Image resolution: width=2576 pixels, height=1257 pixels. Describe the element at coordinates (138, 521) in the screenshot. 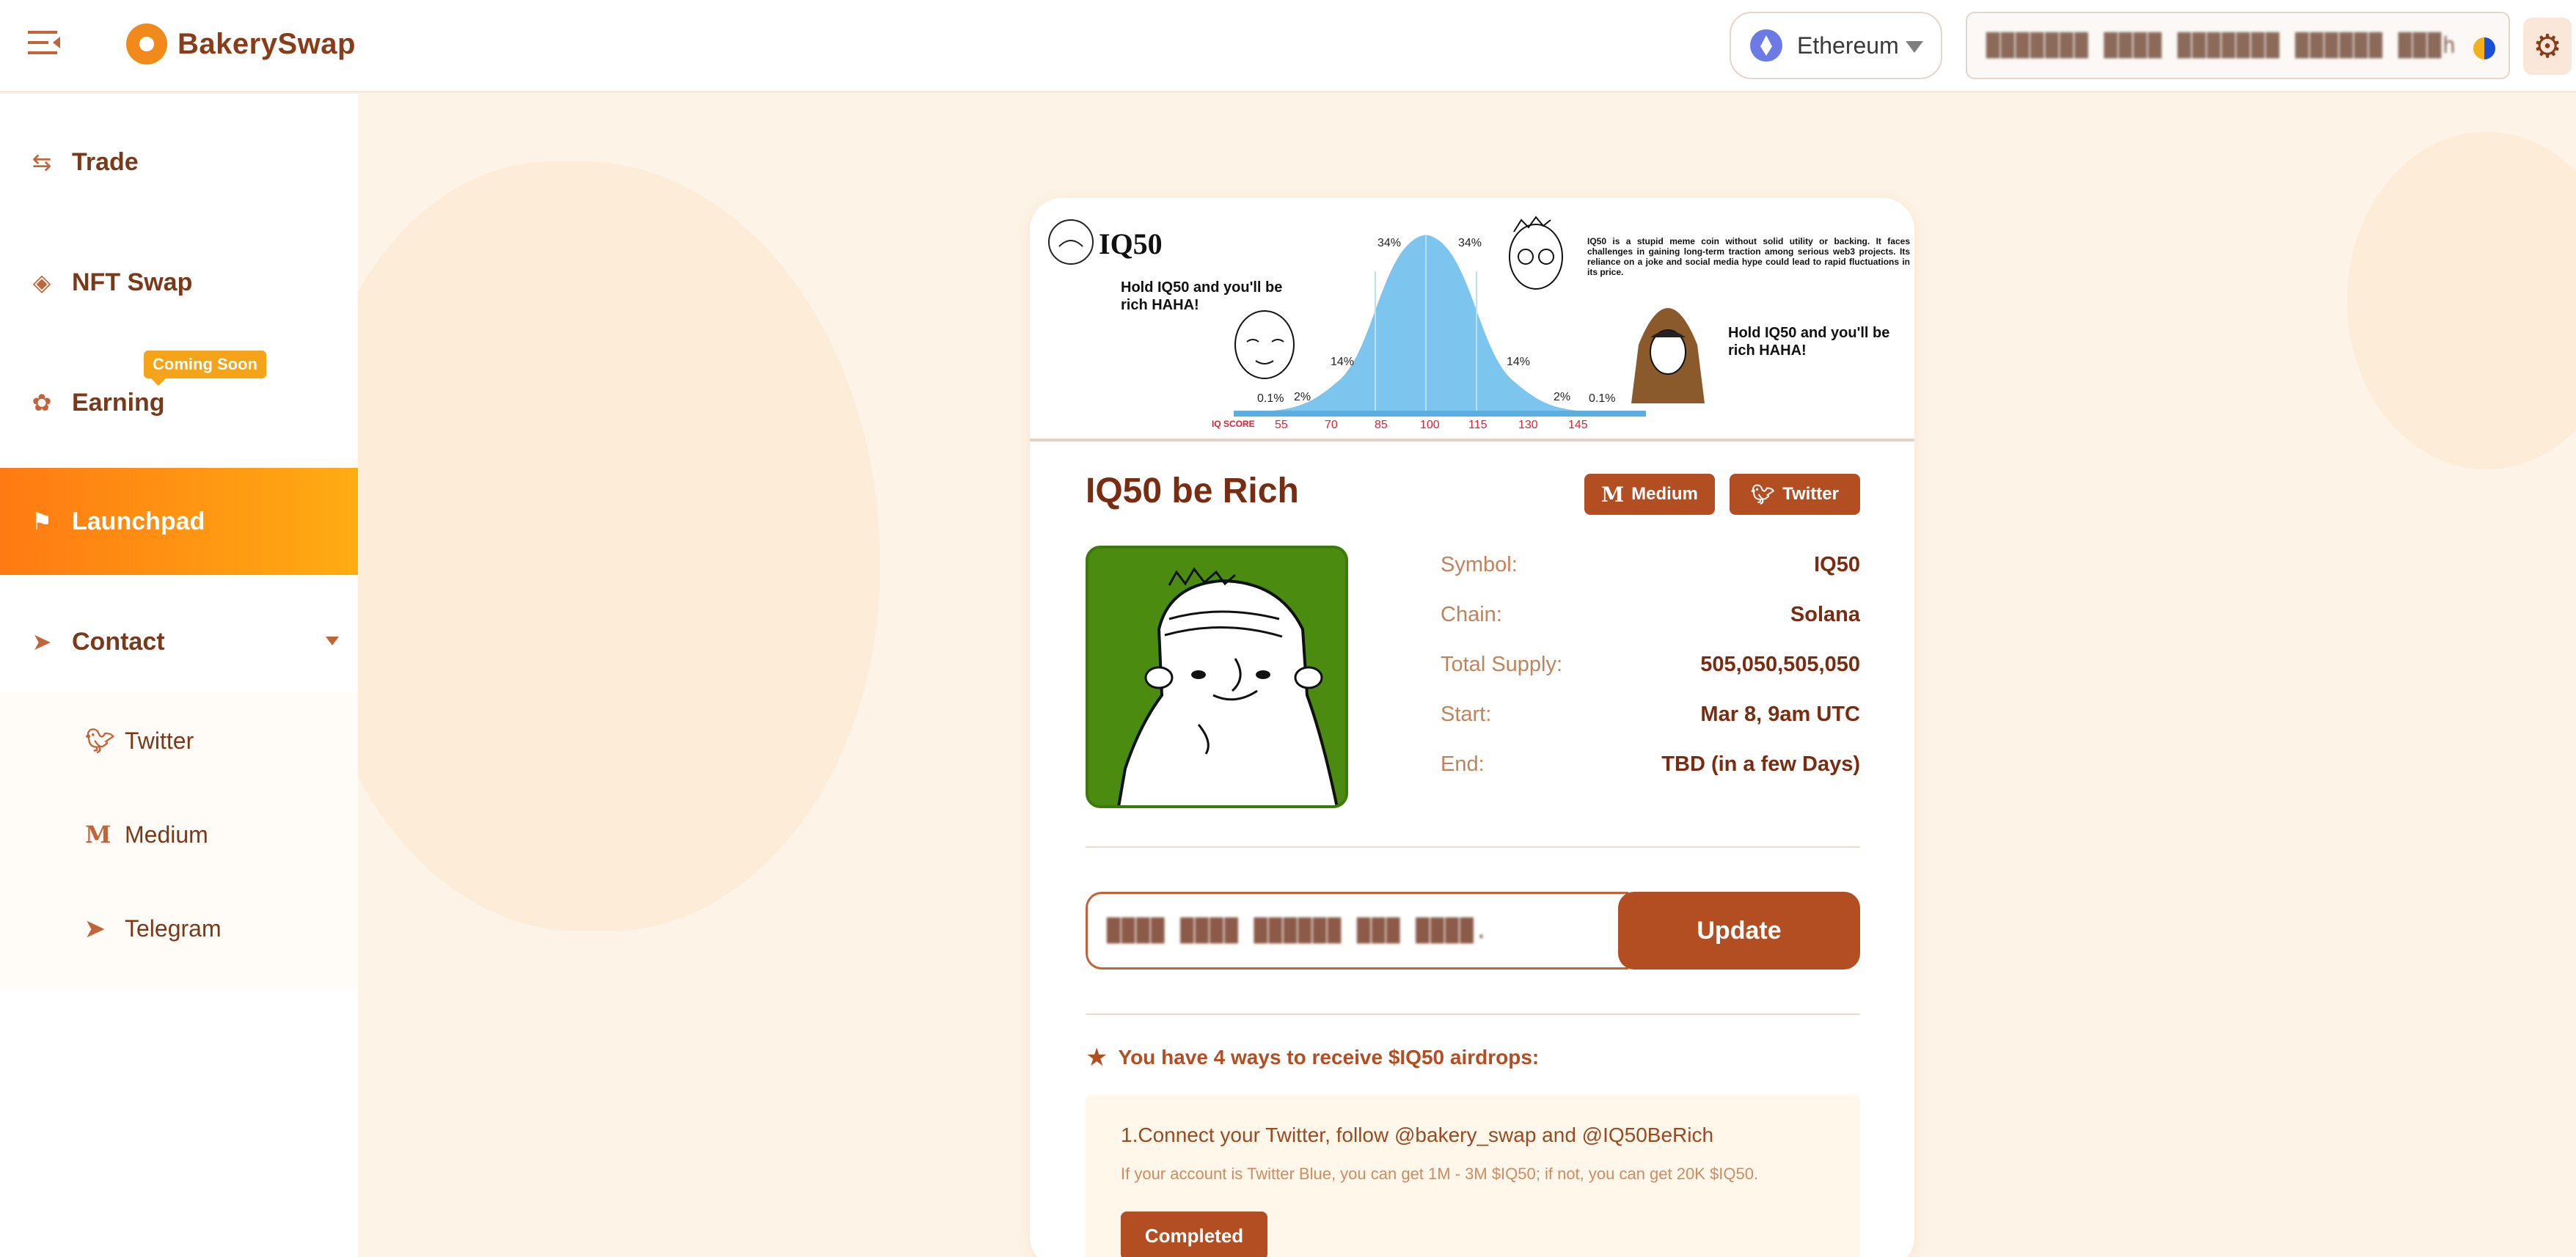

I see `sidebar-item-label: Launchpad` at that location.